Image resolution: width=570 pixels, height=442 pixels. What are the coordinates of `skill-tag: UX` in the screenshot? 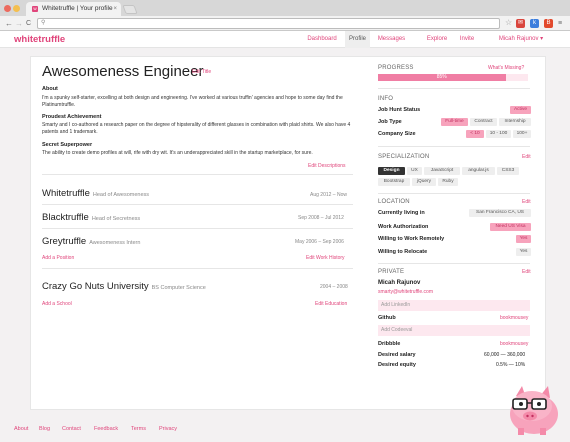 It's located at (414, 171).